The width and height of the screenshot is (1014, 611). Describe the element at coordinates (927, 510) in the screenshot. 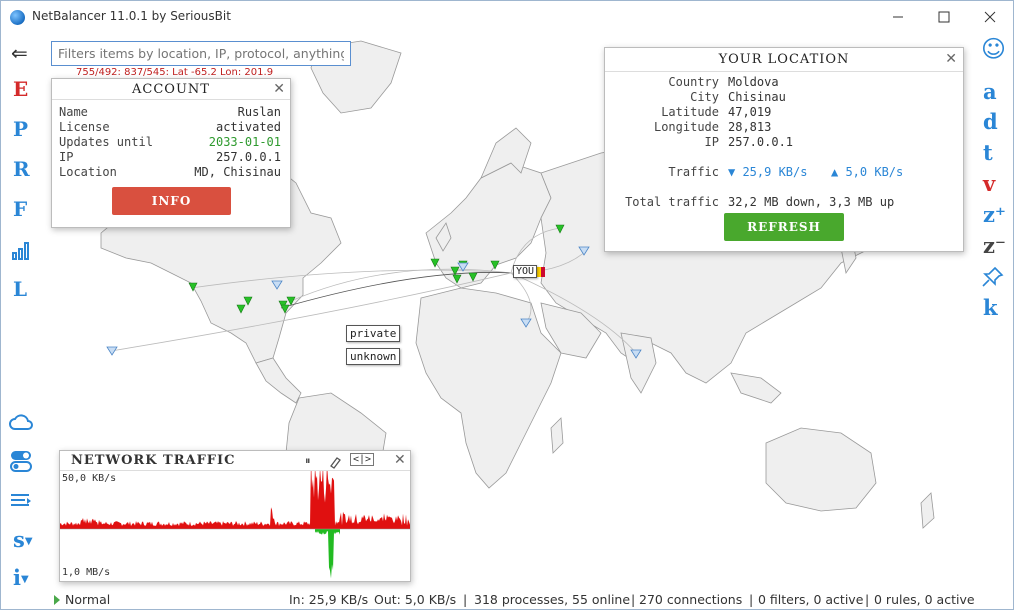

I see `landmass-new-zealand` at that location.